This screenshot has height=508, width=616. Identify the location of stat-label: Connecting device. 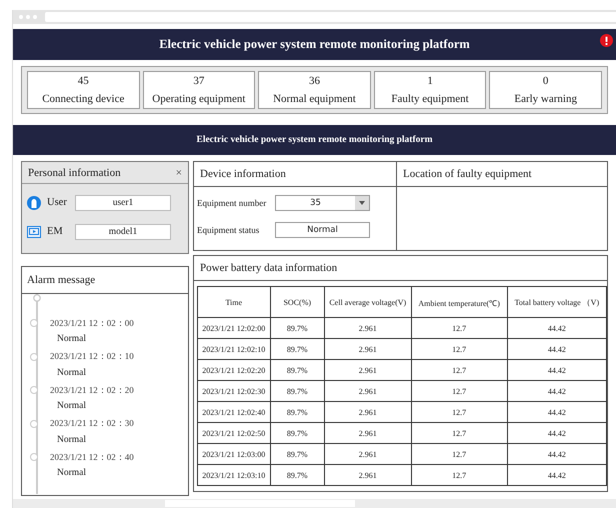
(83, 99).